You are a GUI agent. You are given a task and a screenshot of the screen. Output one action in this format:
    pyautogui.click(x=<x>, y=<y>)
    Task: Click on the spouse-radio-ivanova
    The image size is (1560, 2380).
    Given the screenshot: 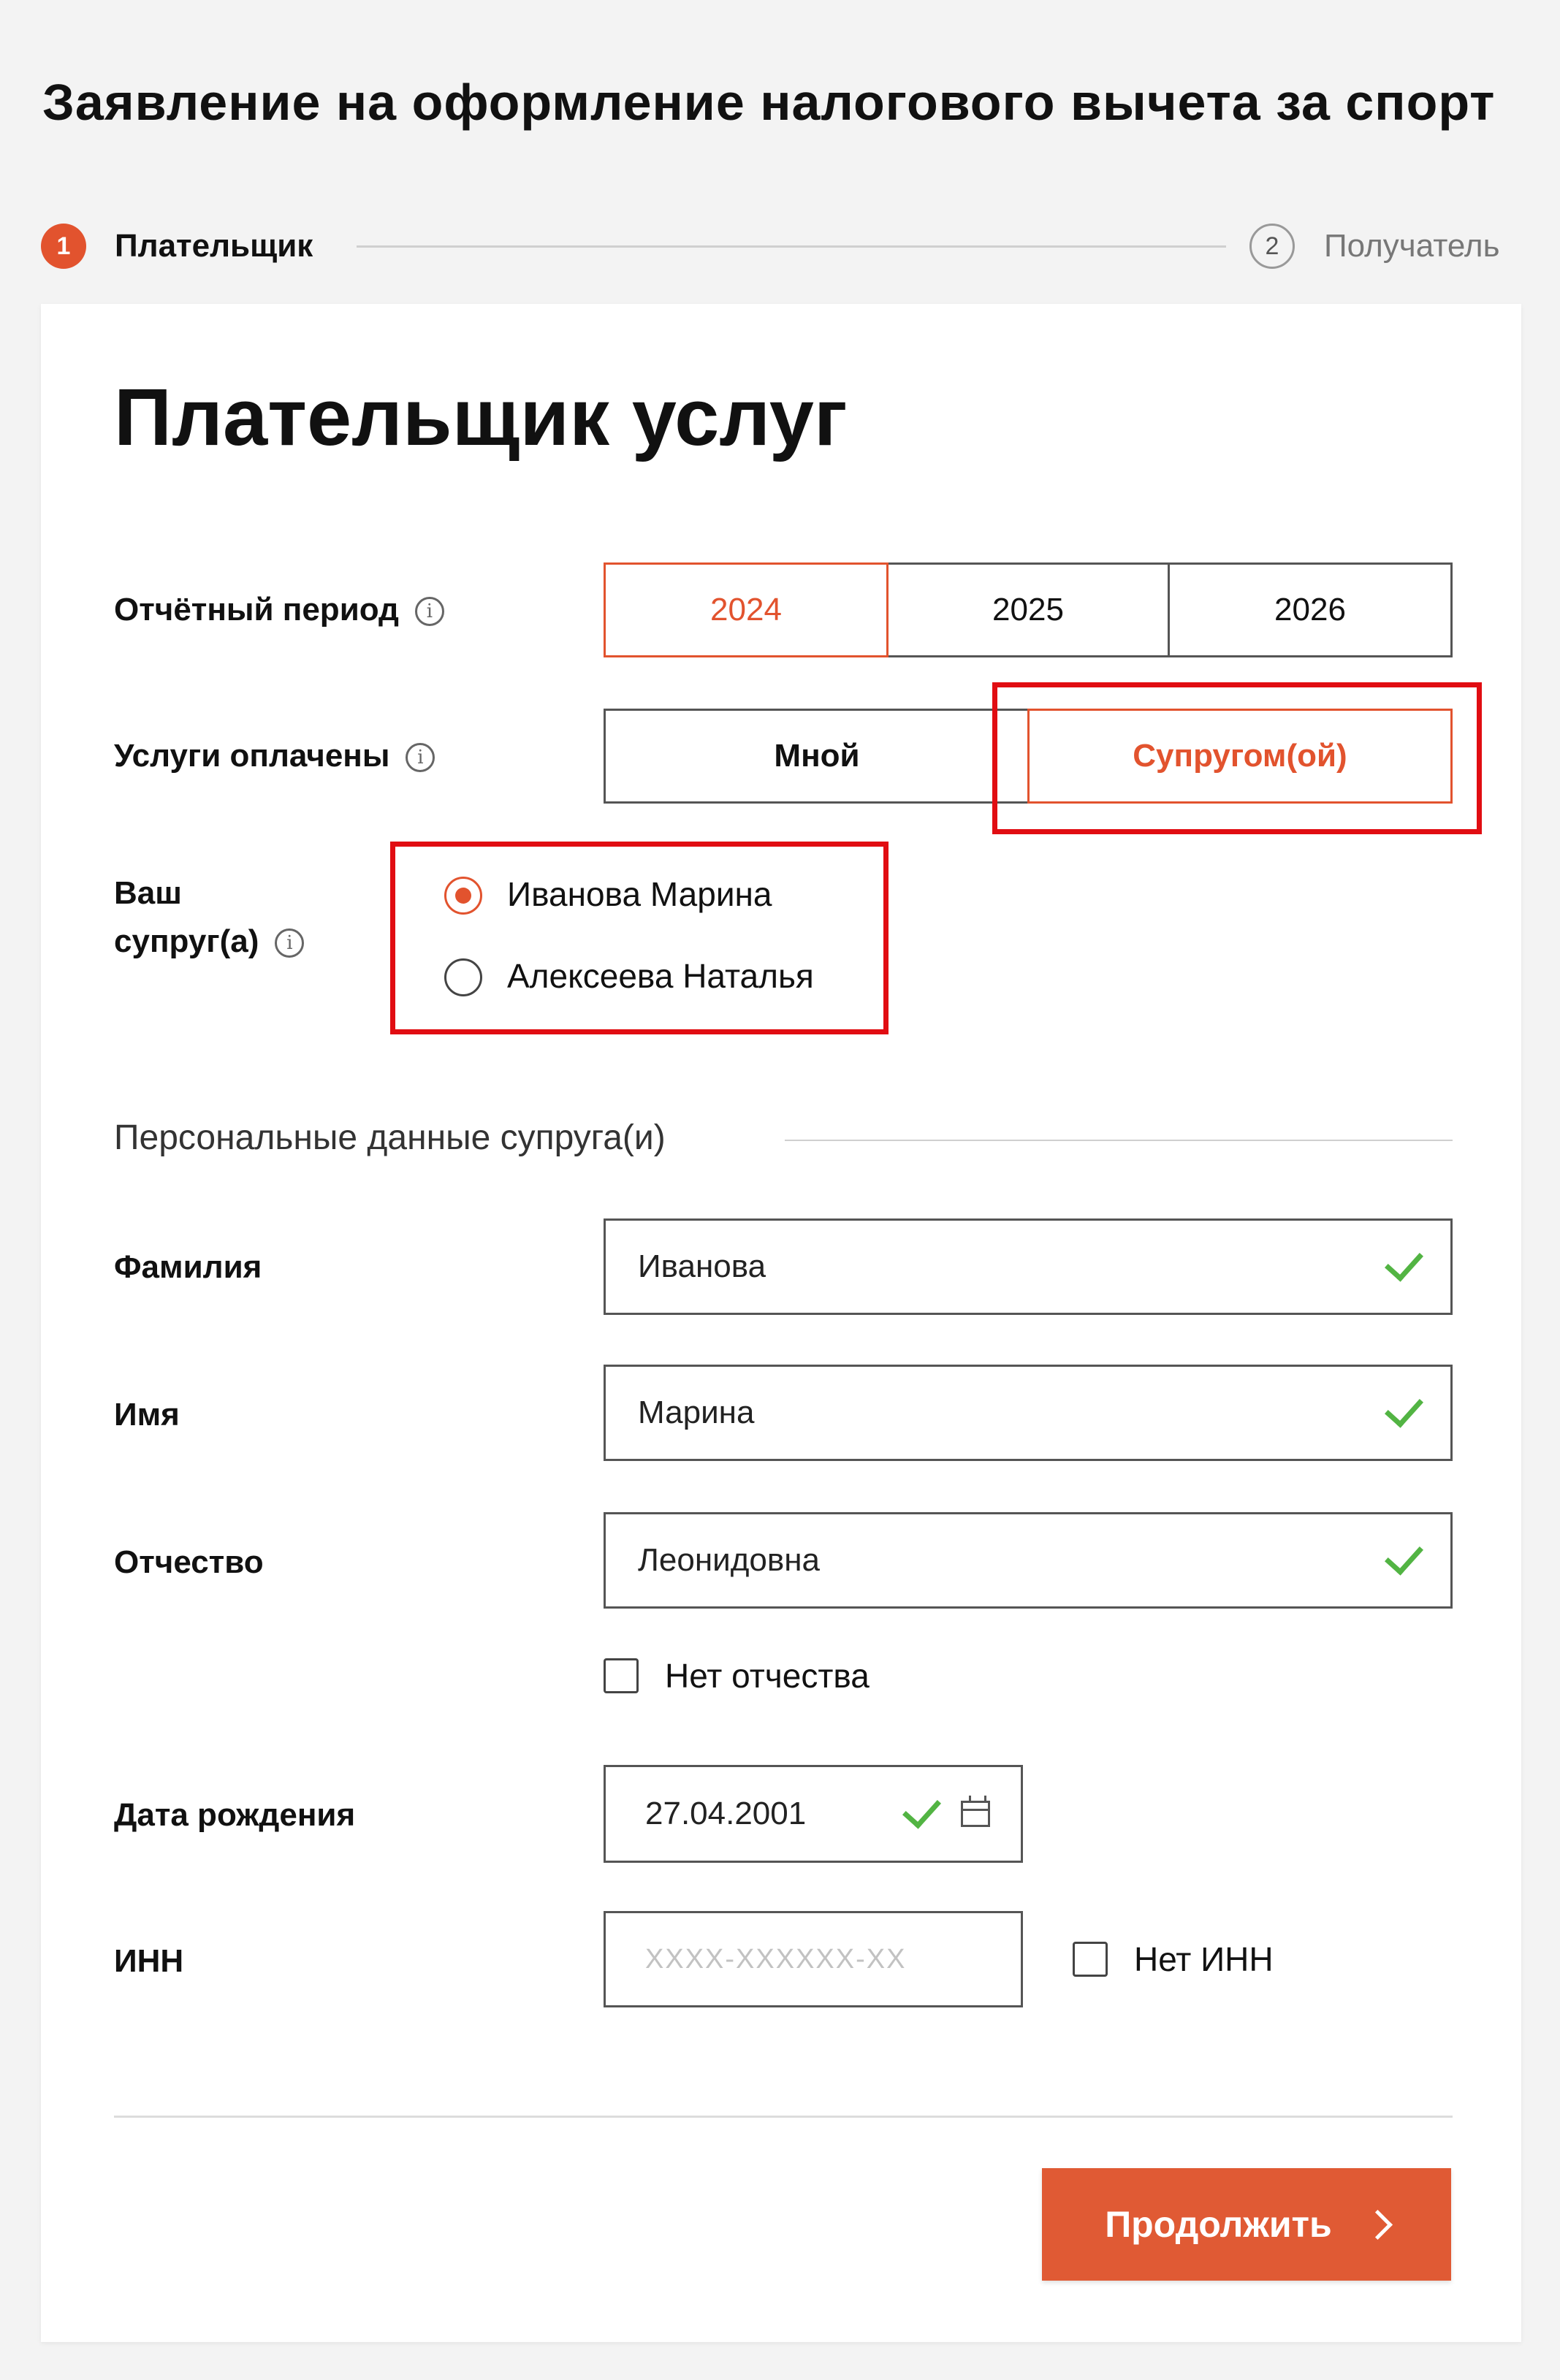 What is the action you would take?
    pyautogui.click(x=463, y=896)
    